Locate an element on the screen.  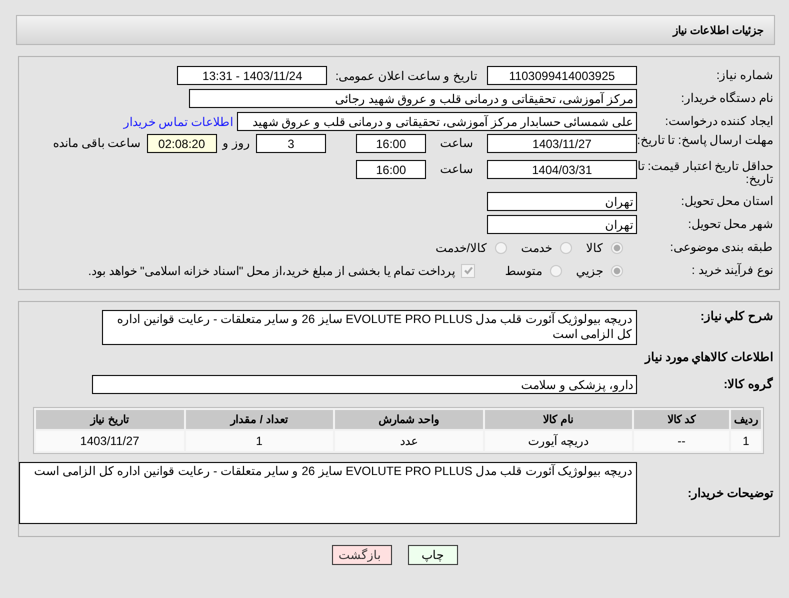
field-label: توضیحات خریدار: is located at coordinates (730, 493).